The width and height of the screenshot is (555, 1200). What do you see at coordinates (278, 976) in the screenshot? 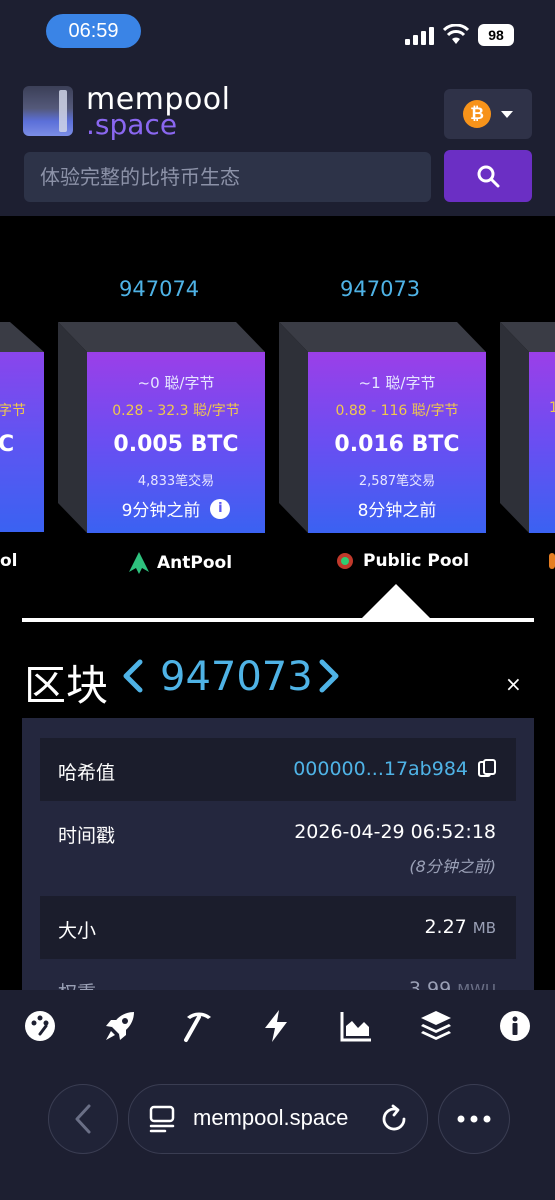
I see `table-row-weight: 权重 3.99 MWU` at bounding box center [278, 976].